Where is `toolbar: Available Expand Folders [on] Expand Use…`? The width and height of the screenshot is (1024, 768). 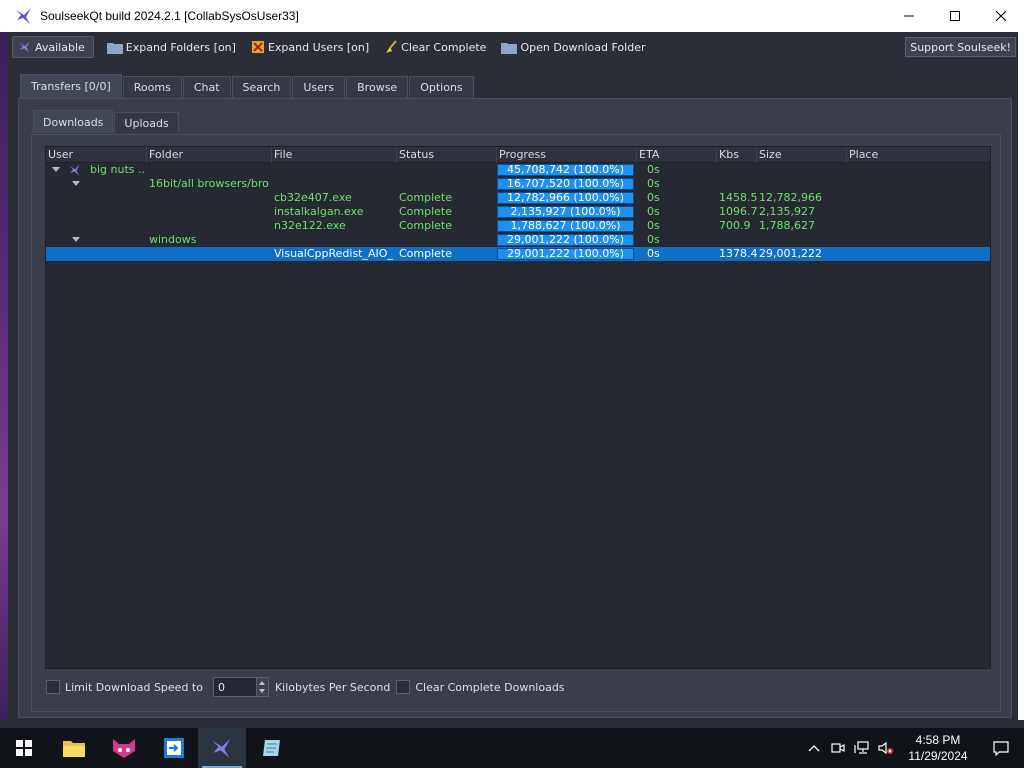 toolbar: Available Expand Folders [on] Expand Use… is located at coordinates (513, 47).